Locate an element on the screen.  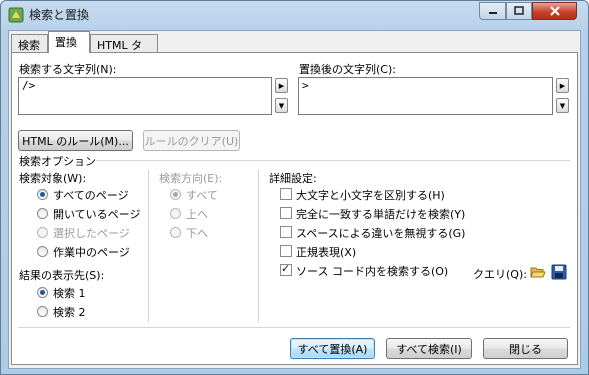
checkbox-match-case is located at coordinates (286, 194).